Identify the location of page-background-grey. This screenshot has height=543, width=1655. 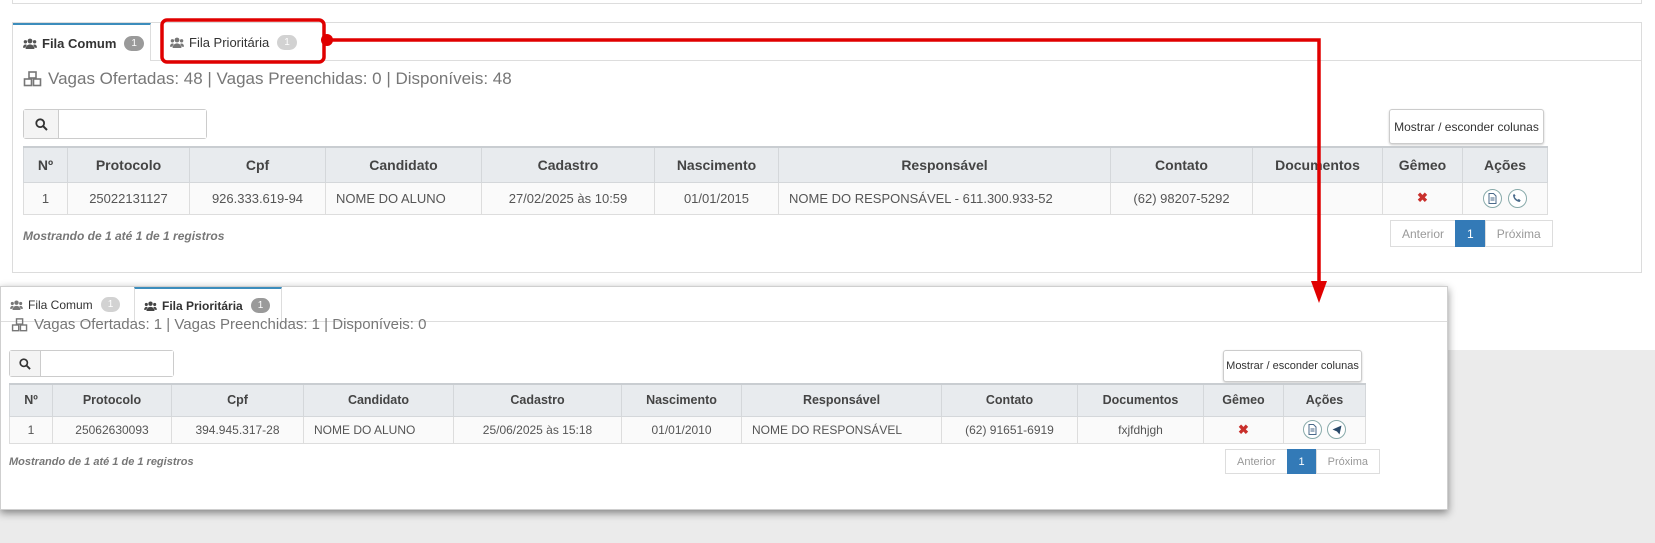
(1551, 446).